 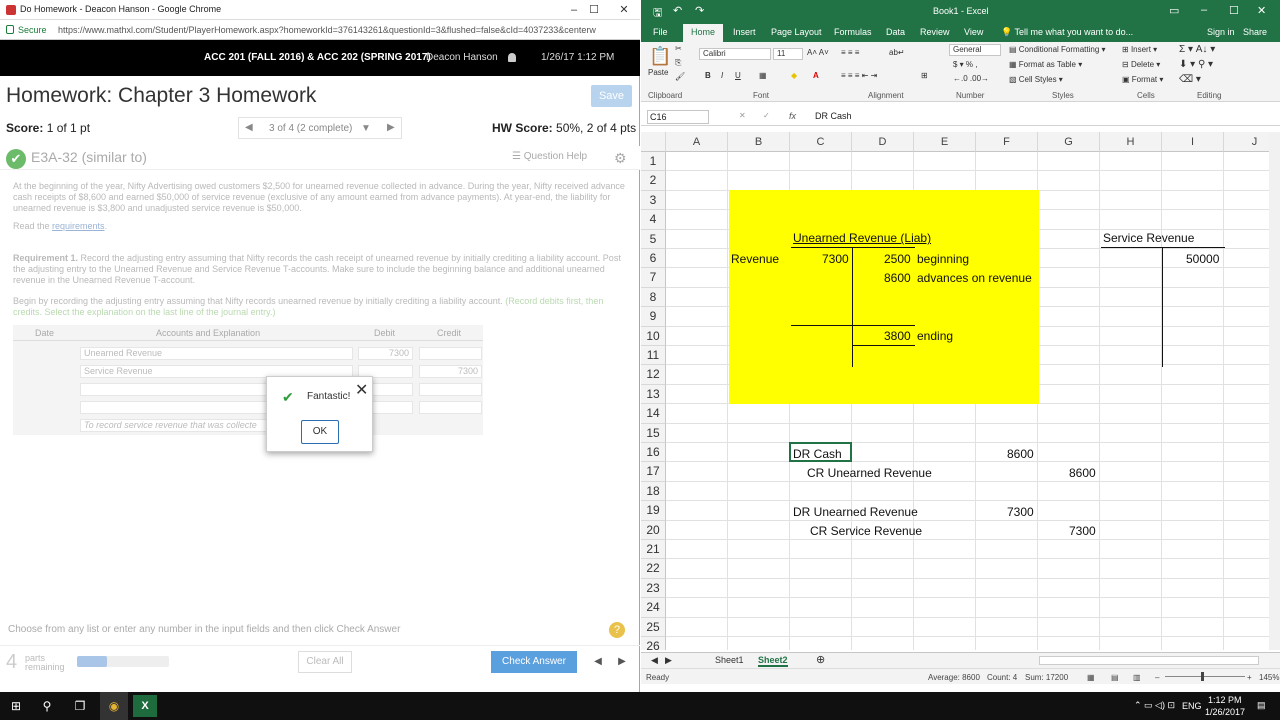 I want to click on row-header-14: 14, so click(x=653, y=414).